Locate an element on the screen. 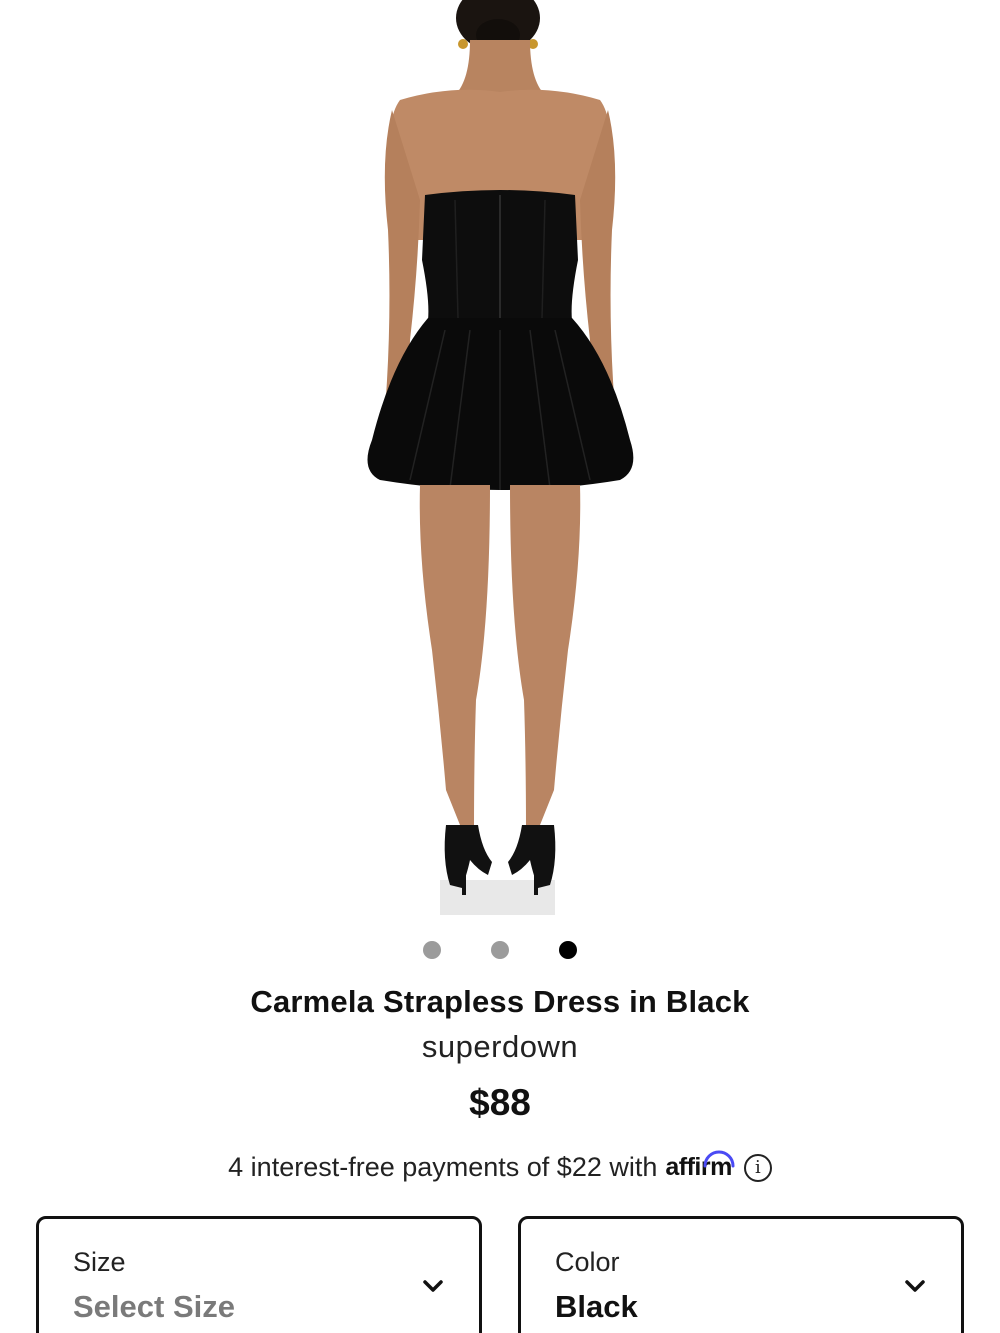 This screenshot has height=1333, width=1000. size-select: Size Select Size is located at coordinates (259, 1274).